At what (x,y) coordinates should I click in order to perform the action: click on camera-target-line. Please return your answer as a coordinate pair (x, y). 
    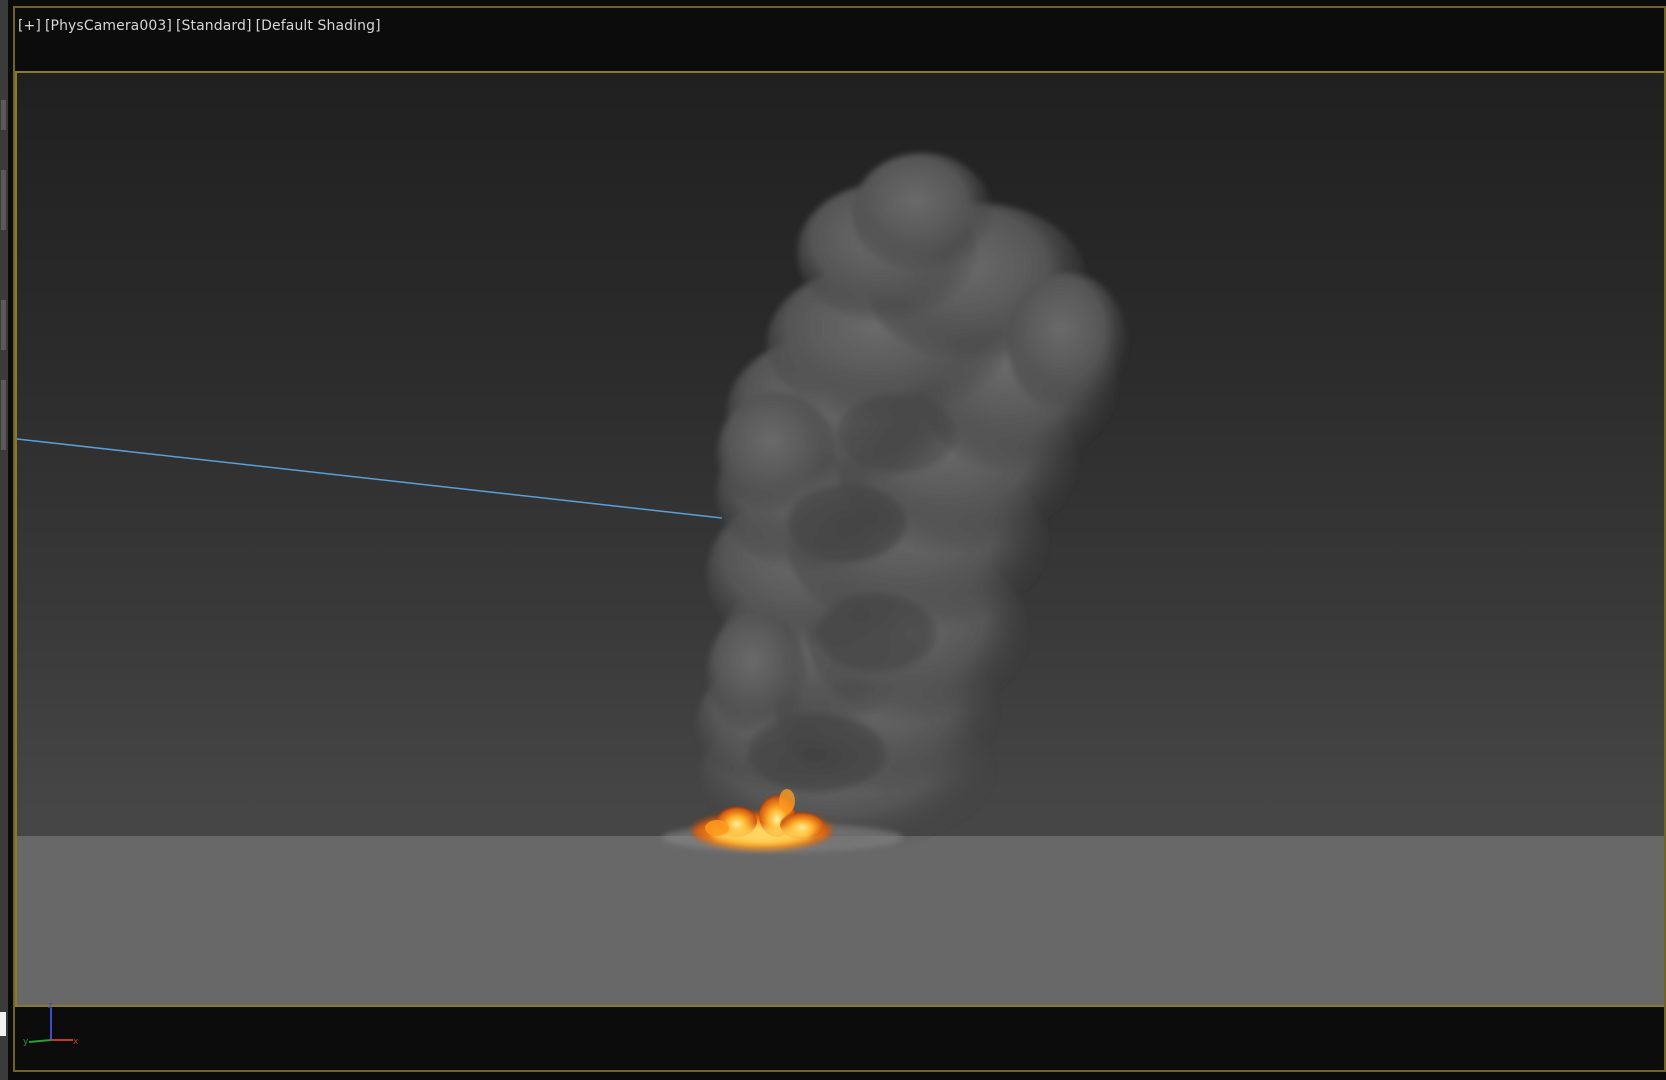
    Looking at the image, I should click on (370, 478).